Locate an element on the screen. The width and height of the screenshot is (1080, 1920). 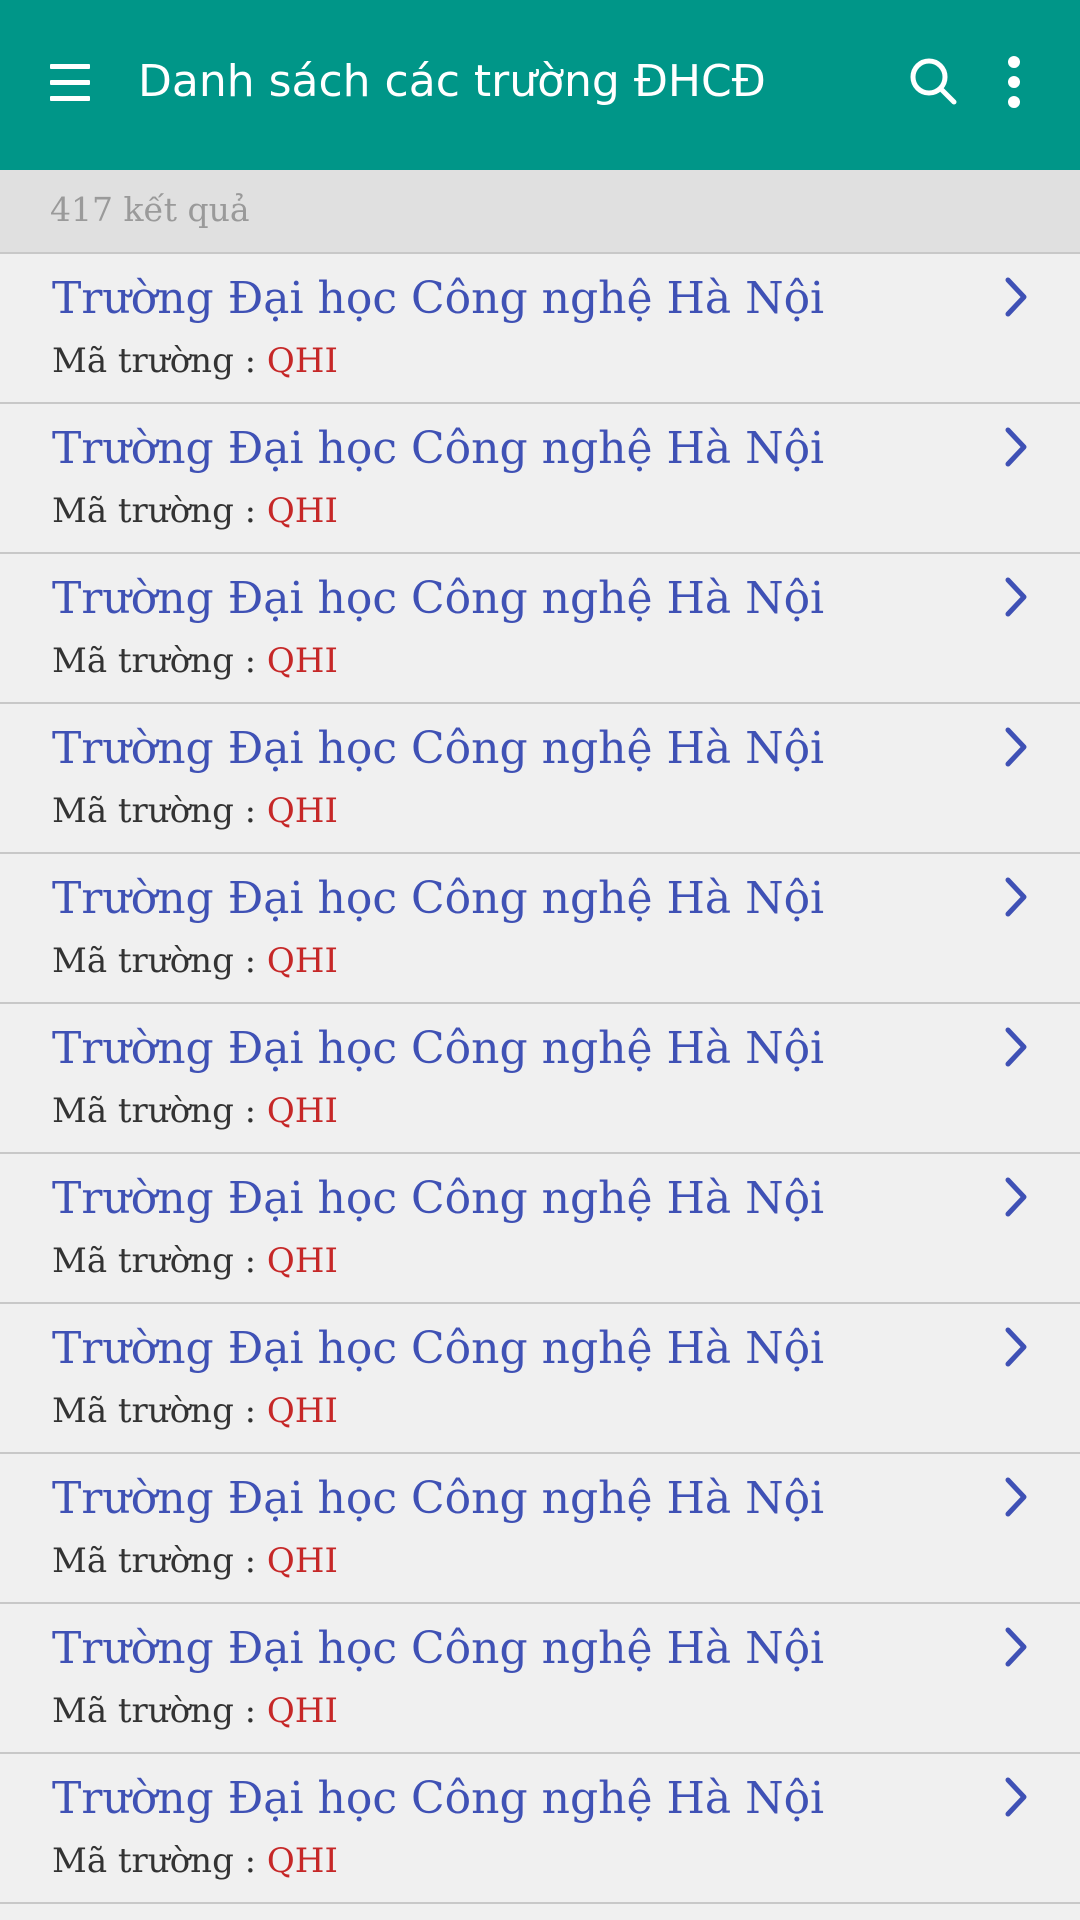
more-options-button is located at coordinates (1014, 82).